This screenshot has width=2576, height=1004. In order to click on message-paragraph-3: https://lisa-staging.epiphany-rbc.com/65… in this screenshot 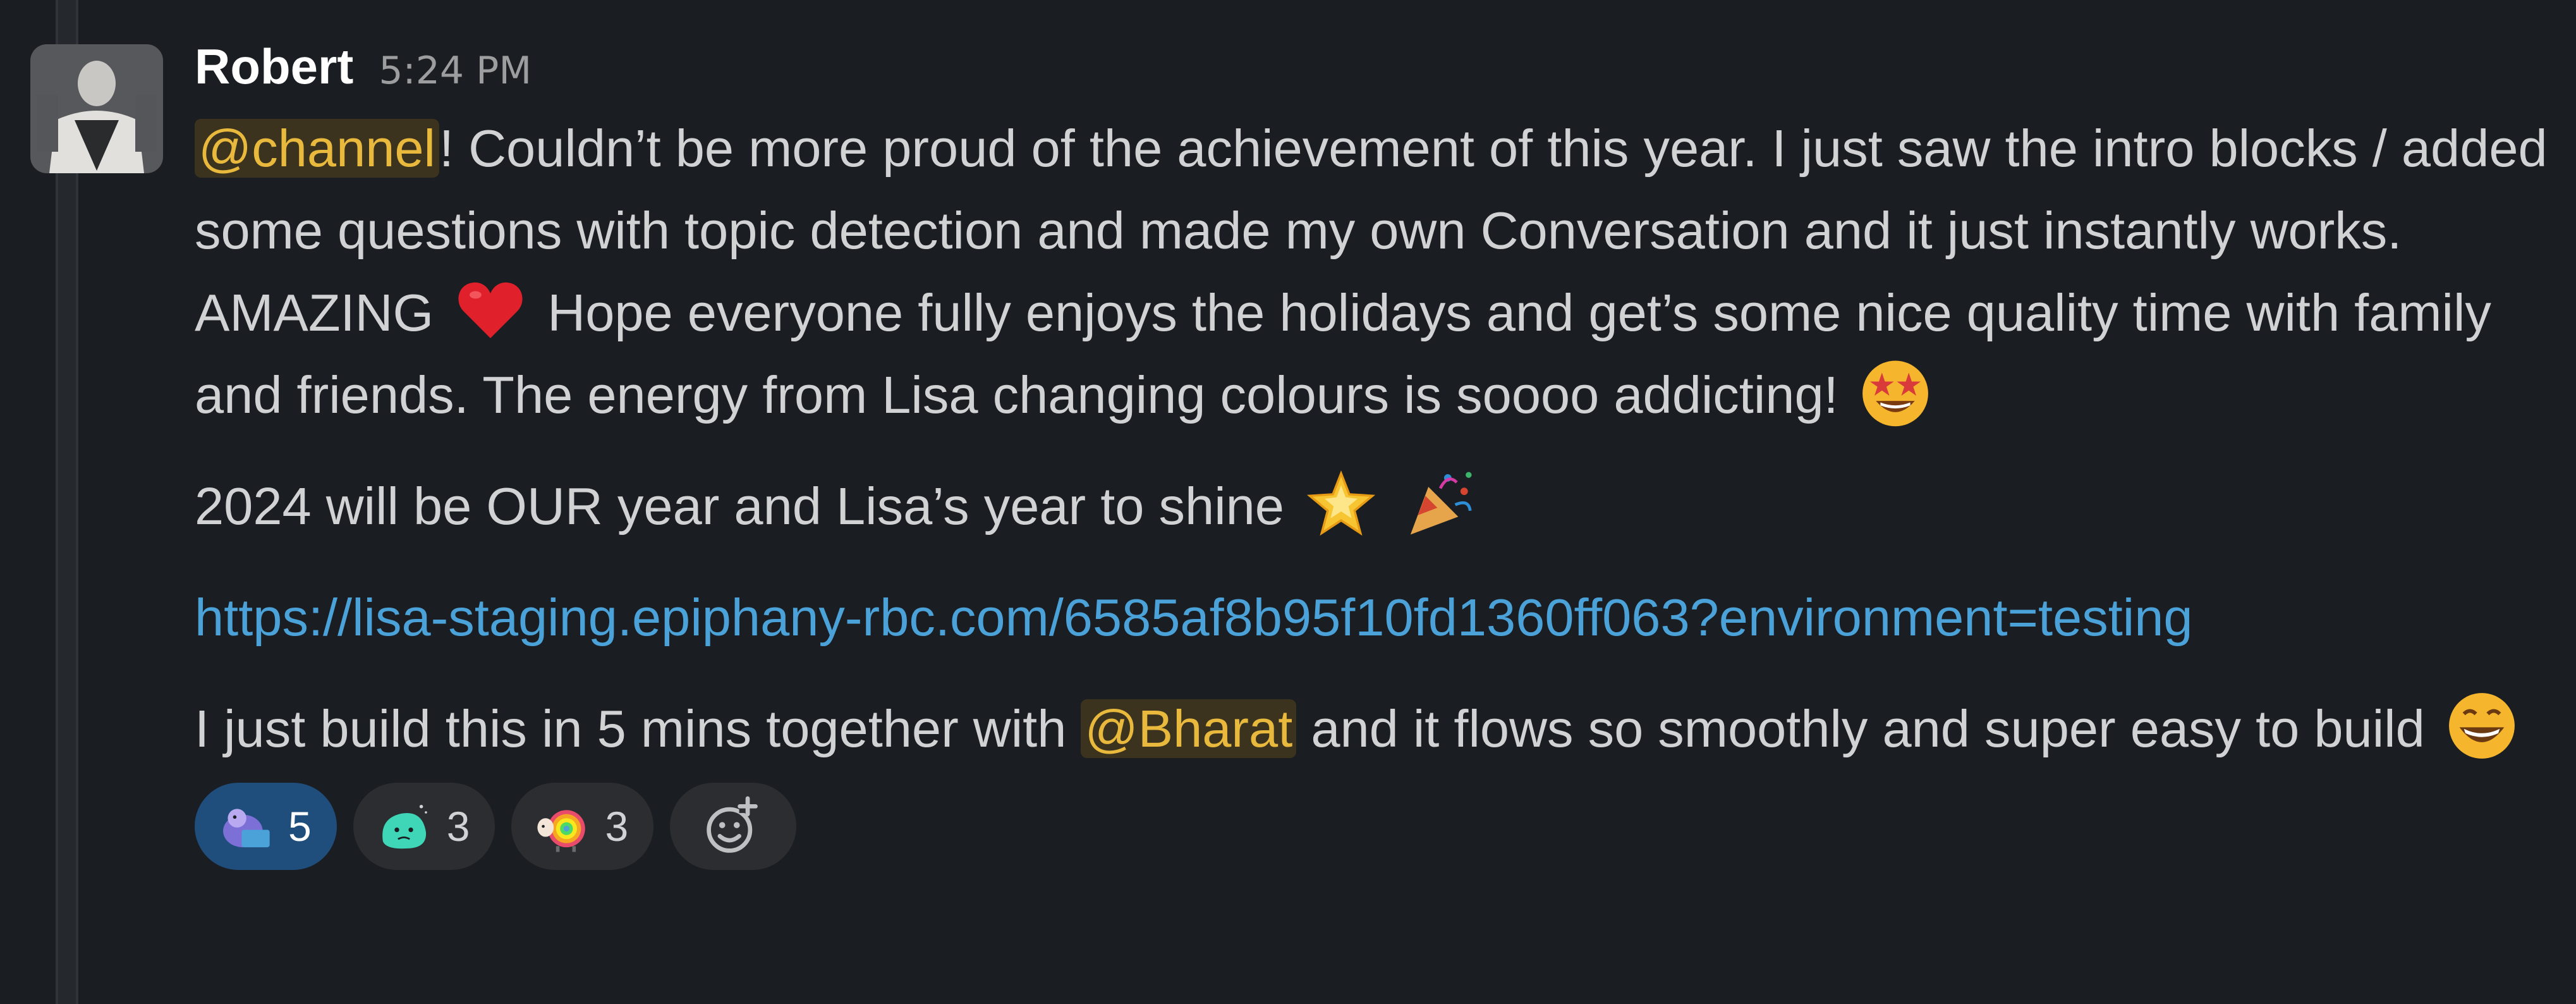, I will do `click(1377, 618)`.